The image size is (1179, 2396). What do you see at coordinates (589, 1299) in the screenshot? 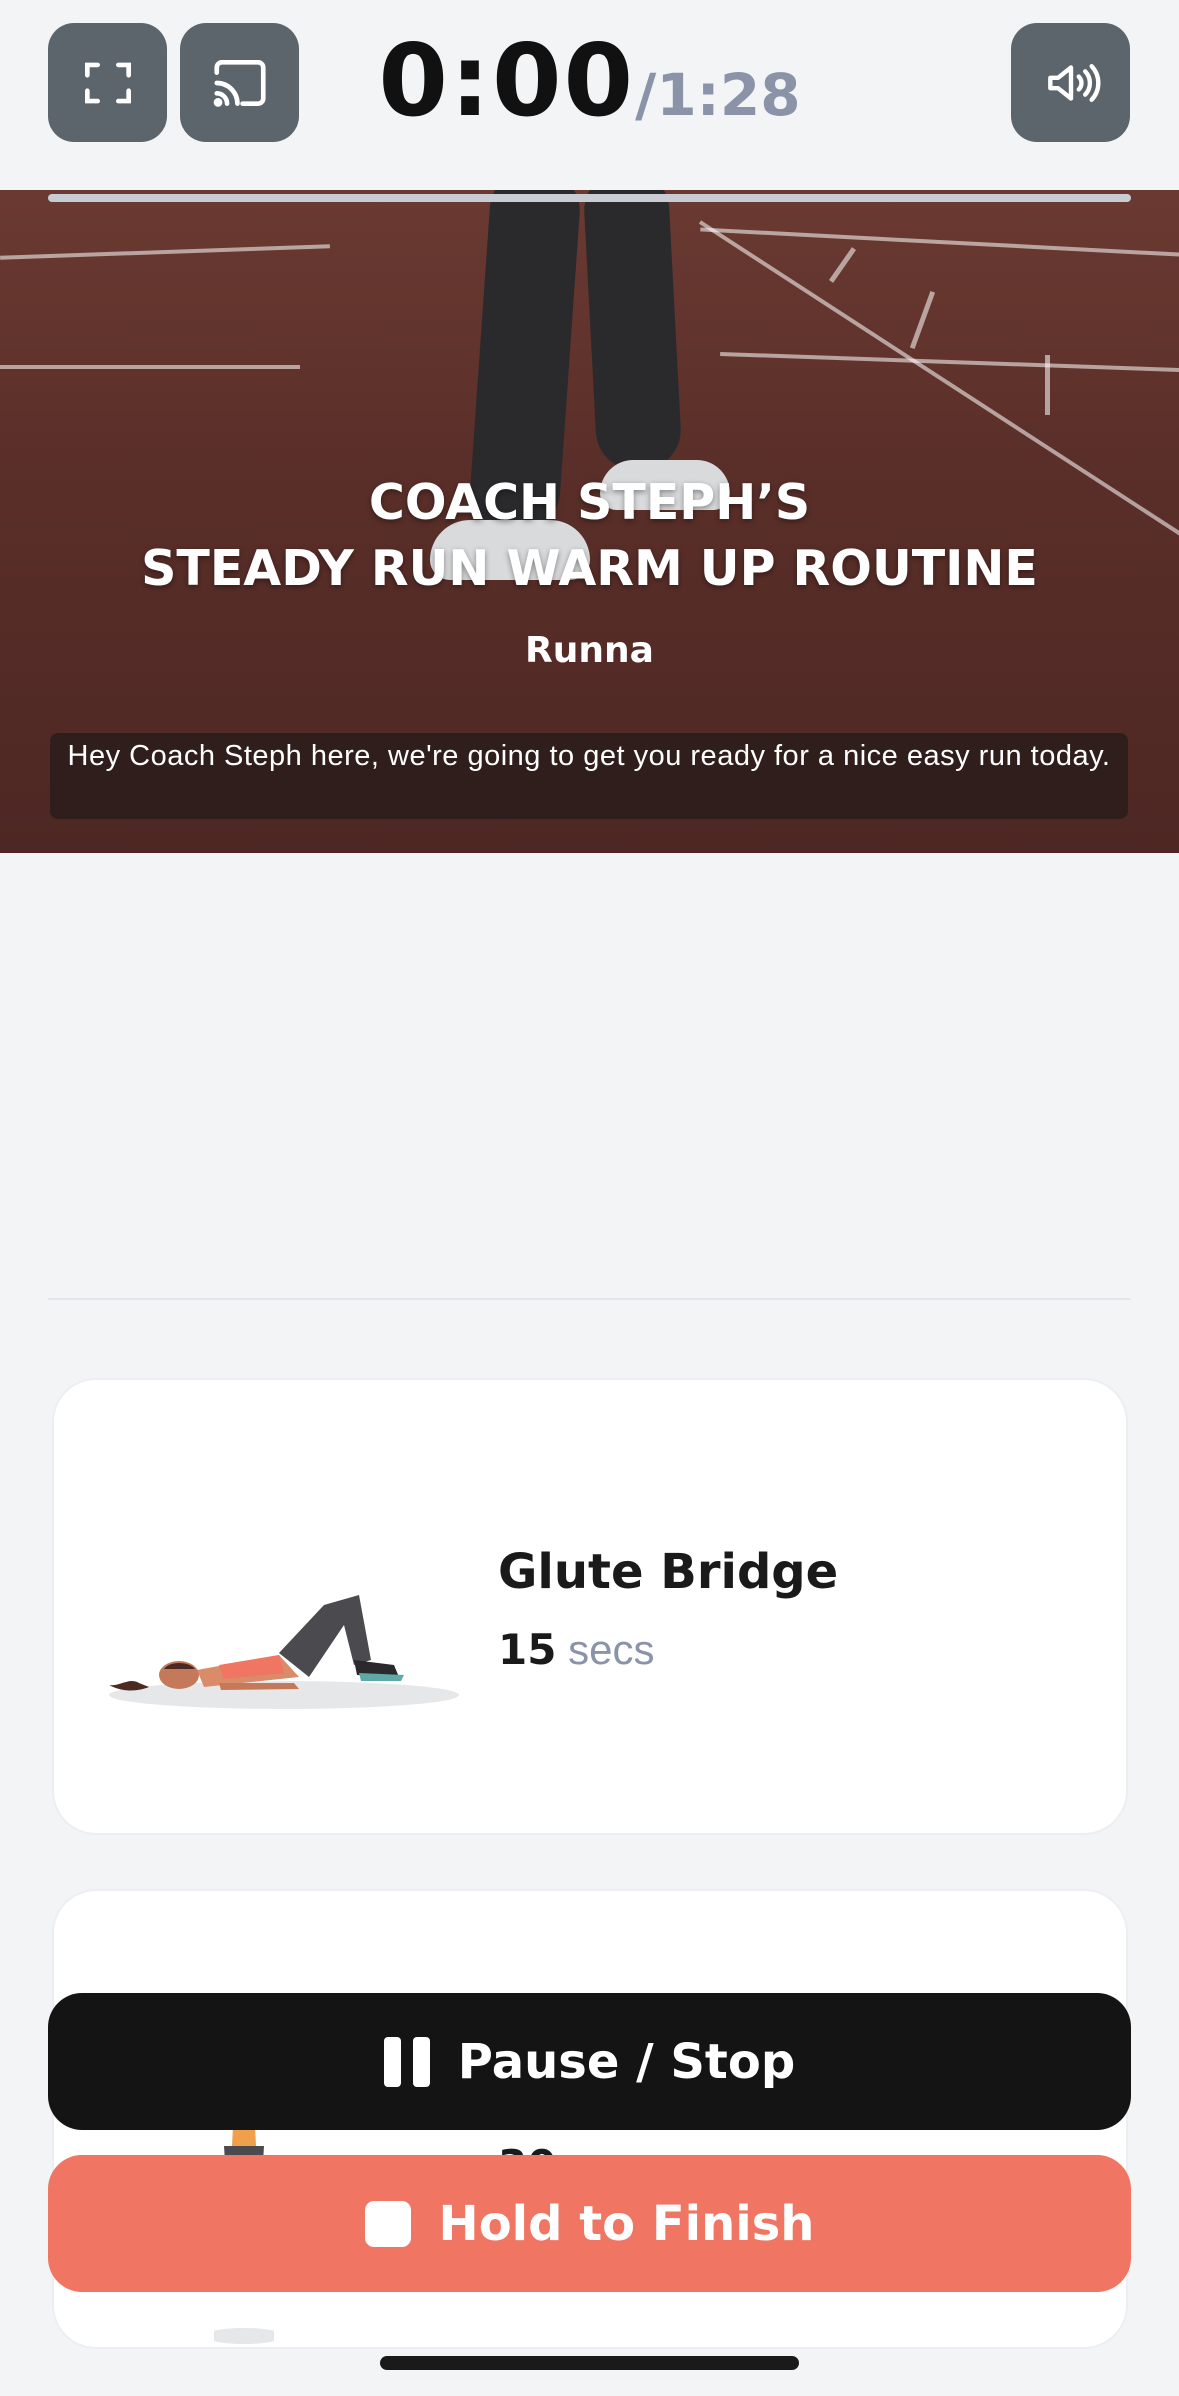
I see `section-divider` at bounding box center [589, 1299].